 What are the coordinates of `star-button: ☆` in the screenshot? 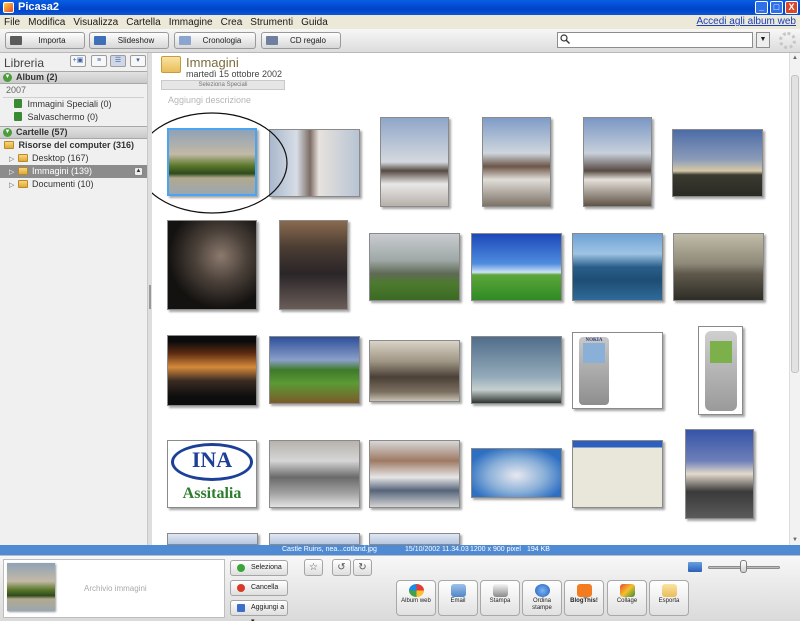 It's located at (313, 567).